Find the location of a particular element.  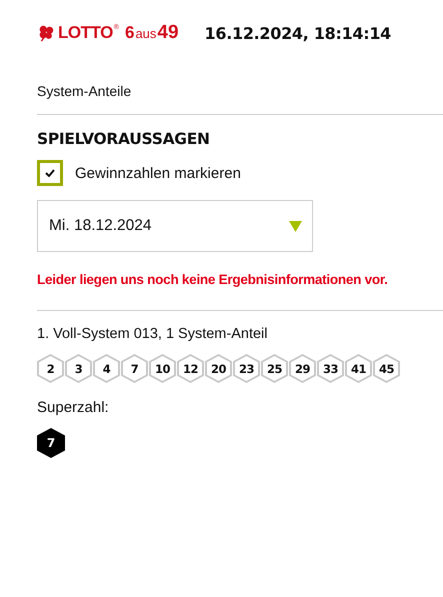

number-ball: 2 is located at coordinates (50, 368).